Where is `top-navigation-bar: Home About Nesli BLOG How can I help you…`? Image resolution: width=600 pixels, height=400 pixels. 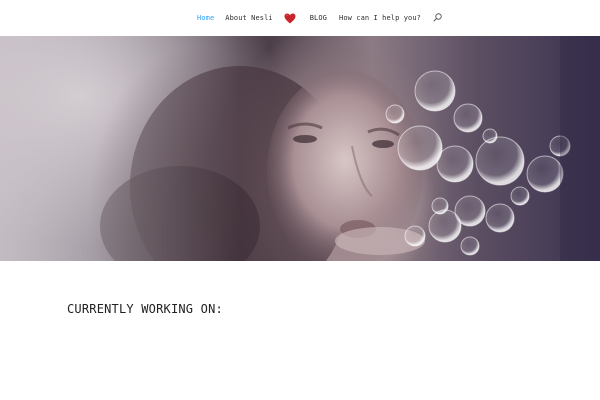
top-navigation-bar: Home About Nesli BLOG How can I help you… is located at coordinates (300, 18).